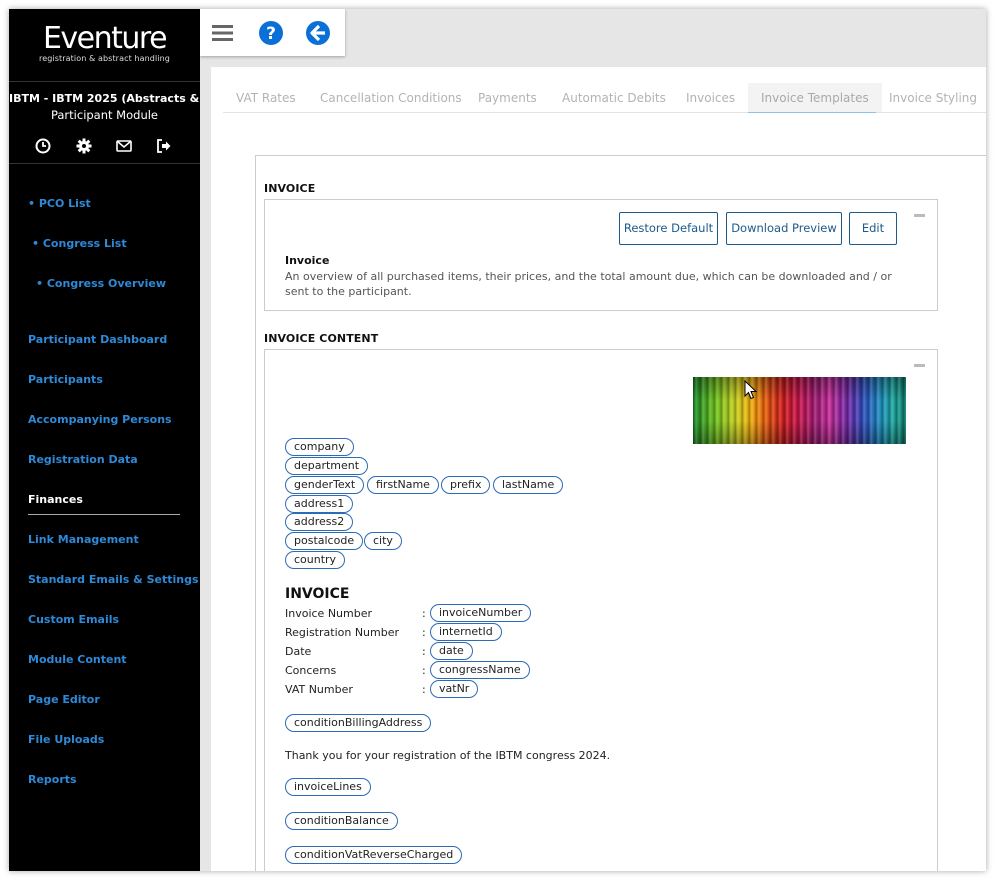  Describe the element at coordinates (266, 98) in the screenshot. I see `tab-vat-rates: VAT Rates` at that location.